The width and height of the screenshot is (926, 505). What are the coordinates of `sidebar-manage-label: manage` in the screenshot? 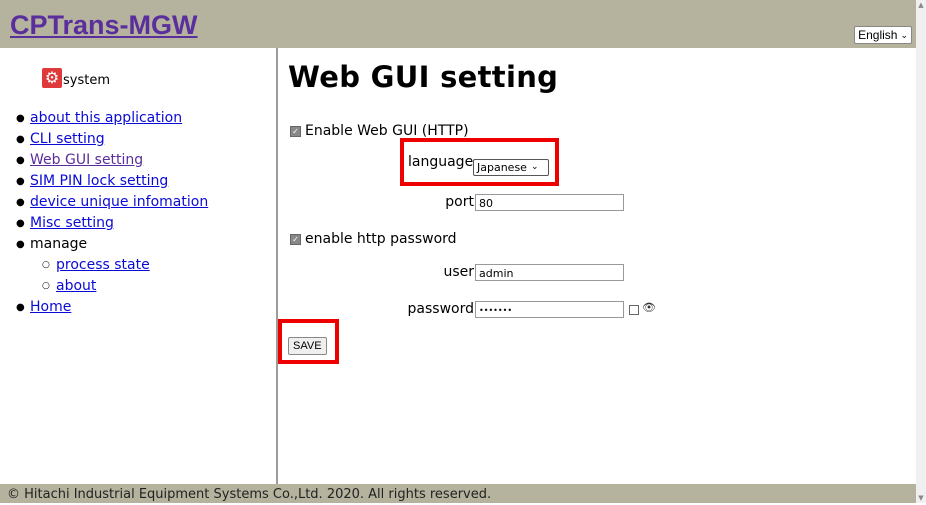 It's located at (59, 244).